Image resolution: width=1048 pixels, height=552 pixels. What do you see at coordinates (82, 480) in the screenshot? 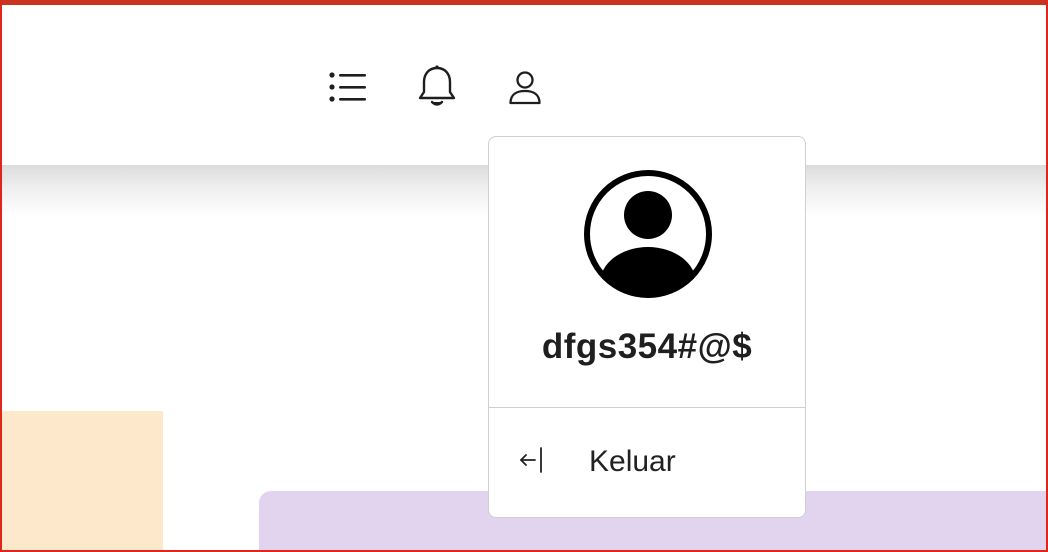
I see `peach-content-panel` at bounding box center [82, 480].